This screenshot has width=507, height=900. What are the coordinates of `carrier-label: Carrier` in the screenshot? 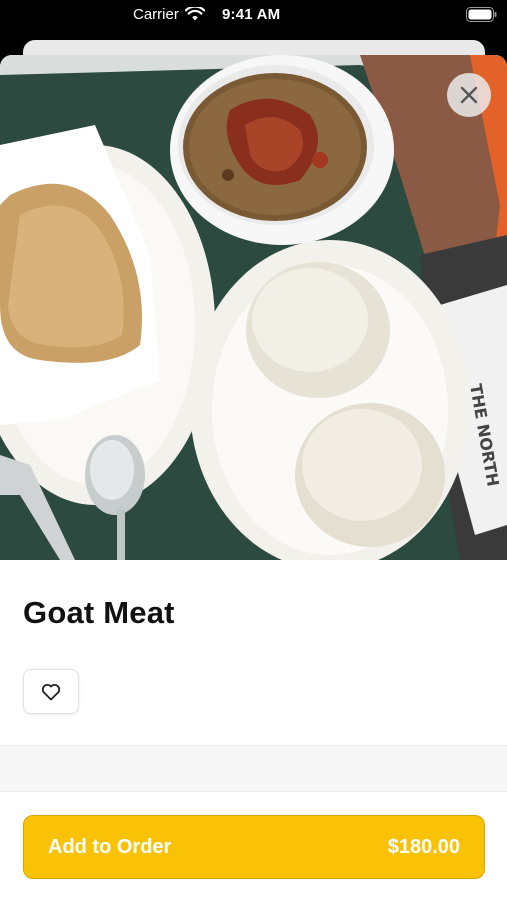 It's located at (156, 14).